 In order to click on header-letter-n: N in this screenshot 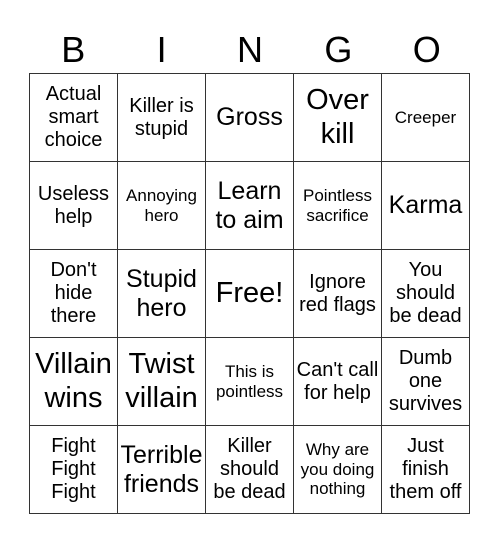, I will do `click(249, 49)`.